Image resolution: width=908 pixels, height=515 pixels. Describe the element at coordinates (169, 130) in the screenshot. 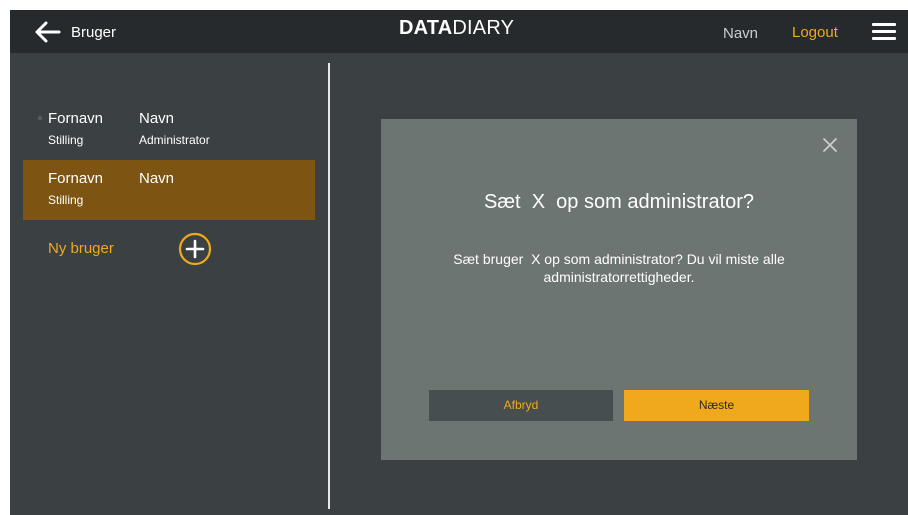

I see `user-card-administrator: Fornavn Navn Stilling Administrator` at that location.